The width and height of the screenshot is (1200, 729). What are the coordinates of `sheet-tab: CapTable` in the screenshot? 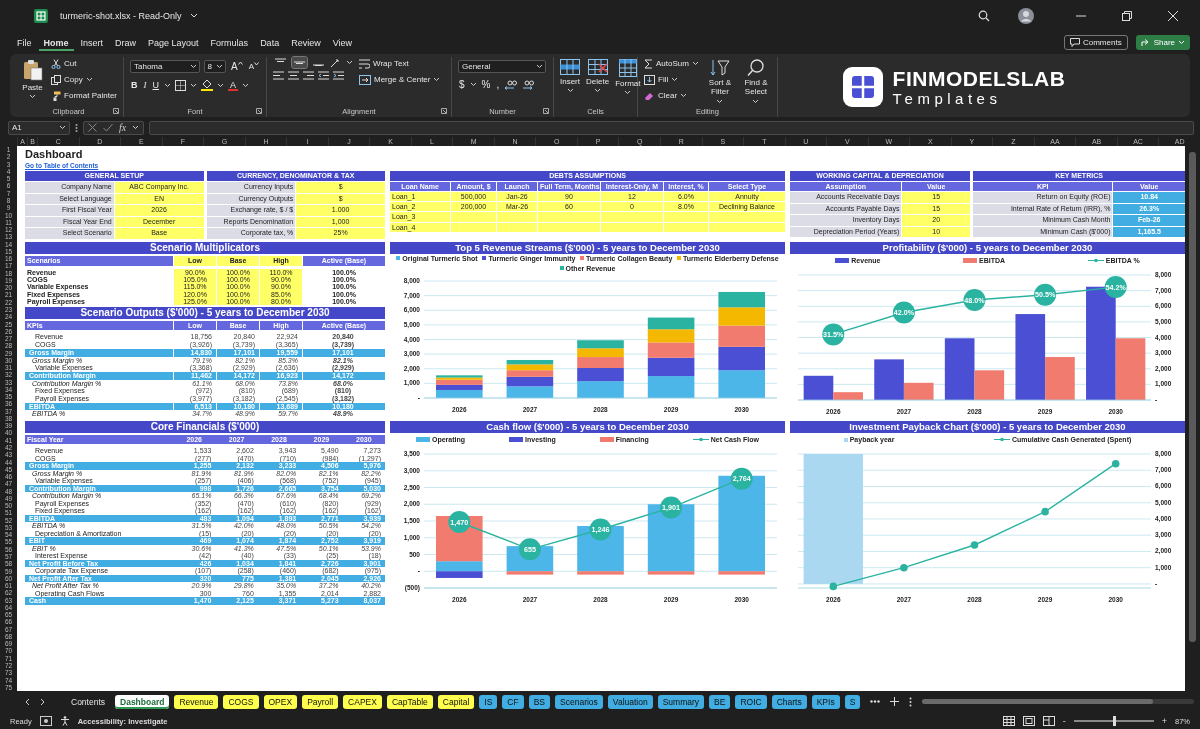 It's located at (409, 701).